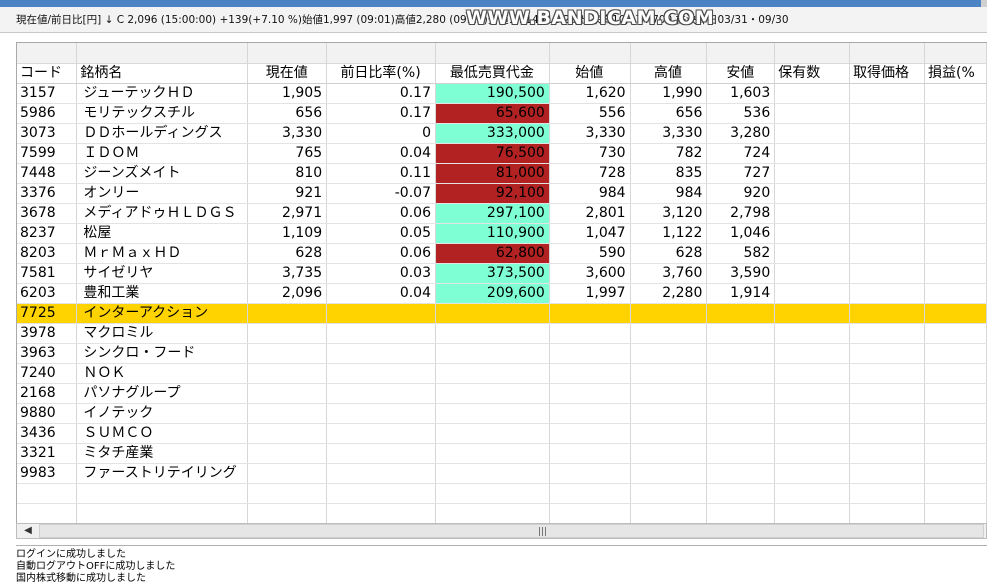  Describe the element at coordinates (492, 273) in the screenshot. I see `cell-min: 373,500` at that location.